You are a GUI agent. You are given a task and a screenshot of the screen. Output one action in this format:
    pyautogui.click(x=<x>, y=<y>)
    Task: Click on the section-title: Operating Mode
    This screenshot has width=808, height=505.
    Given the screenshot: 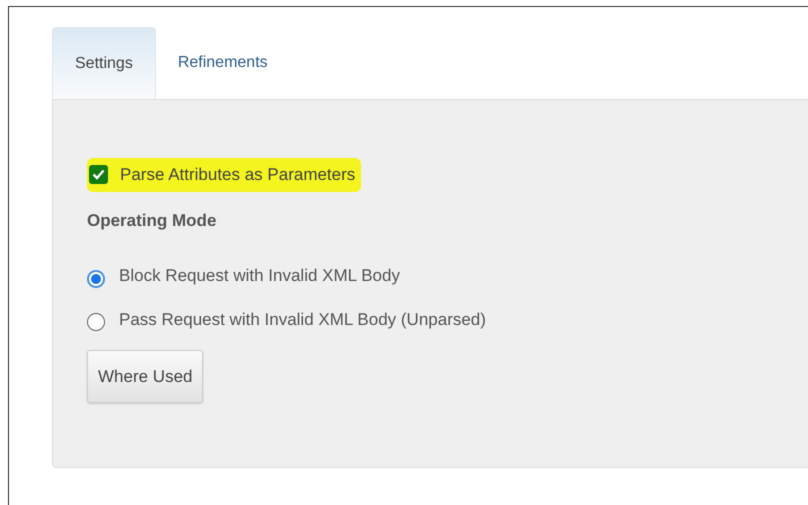 What is the action you would take?
    pyautogui.click(x=152, y=221)
    